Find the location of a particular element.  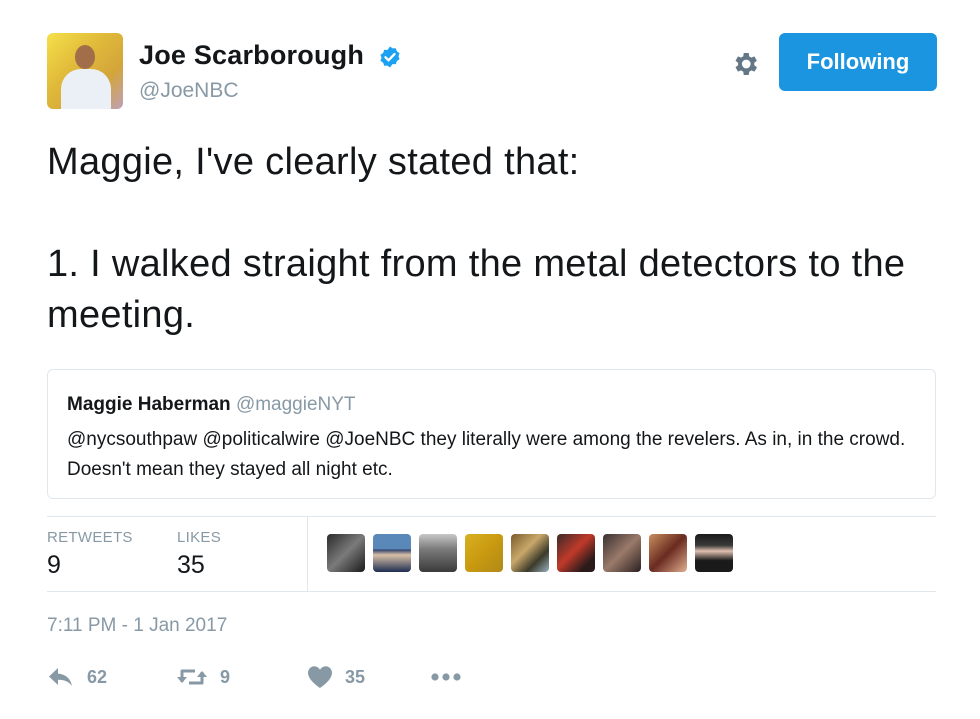

author-handle: @JoeNBC is located at coordinates (189, 91).